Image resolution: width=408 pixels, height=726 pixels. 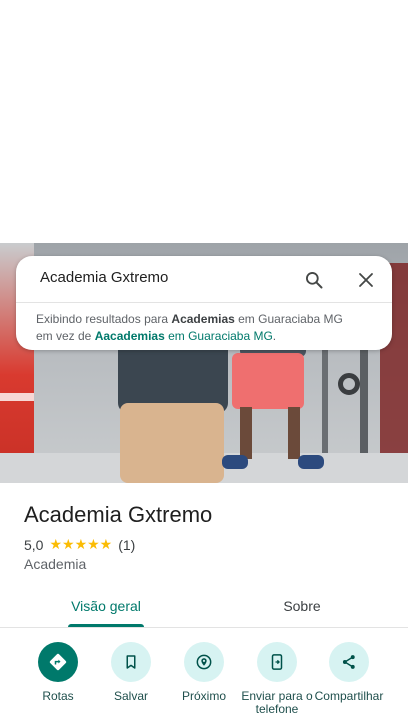 I want to click on send-to-phone-button: Enviar para o telefone, so click(x=277, y=679).